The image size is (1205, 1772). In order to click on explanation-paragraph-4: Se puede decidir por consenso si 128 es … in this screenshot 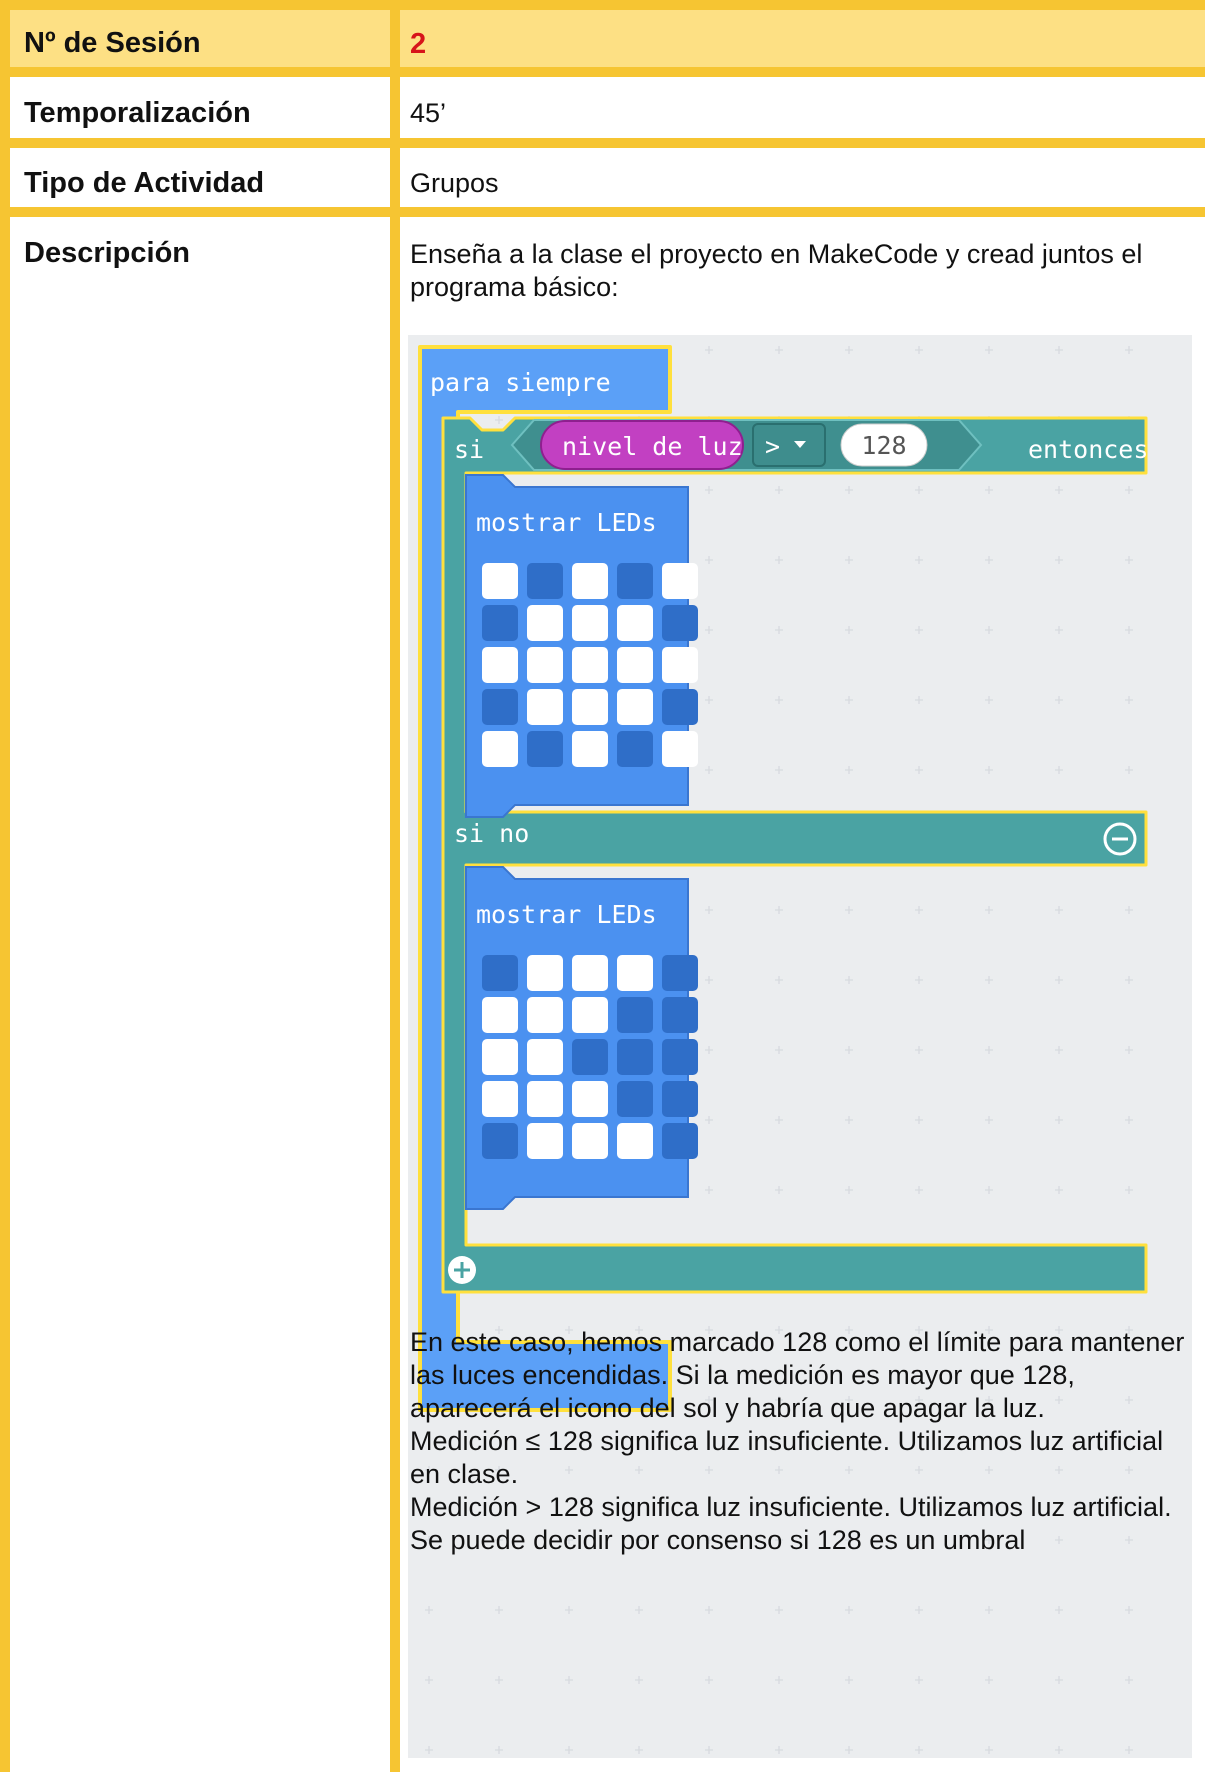, I will do `click(718, 1540)`.